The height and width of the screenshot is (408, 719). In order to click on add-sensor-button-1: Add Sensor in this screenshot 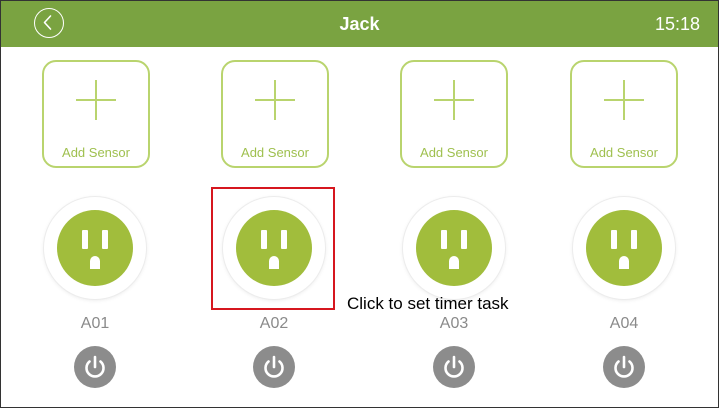, I will do `click(96, 114)`.